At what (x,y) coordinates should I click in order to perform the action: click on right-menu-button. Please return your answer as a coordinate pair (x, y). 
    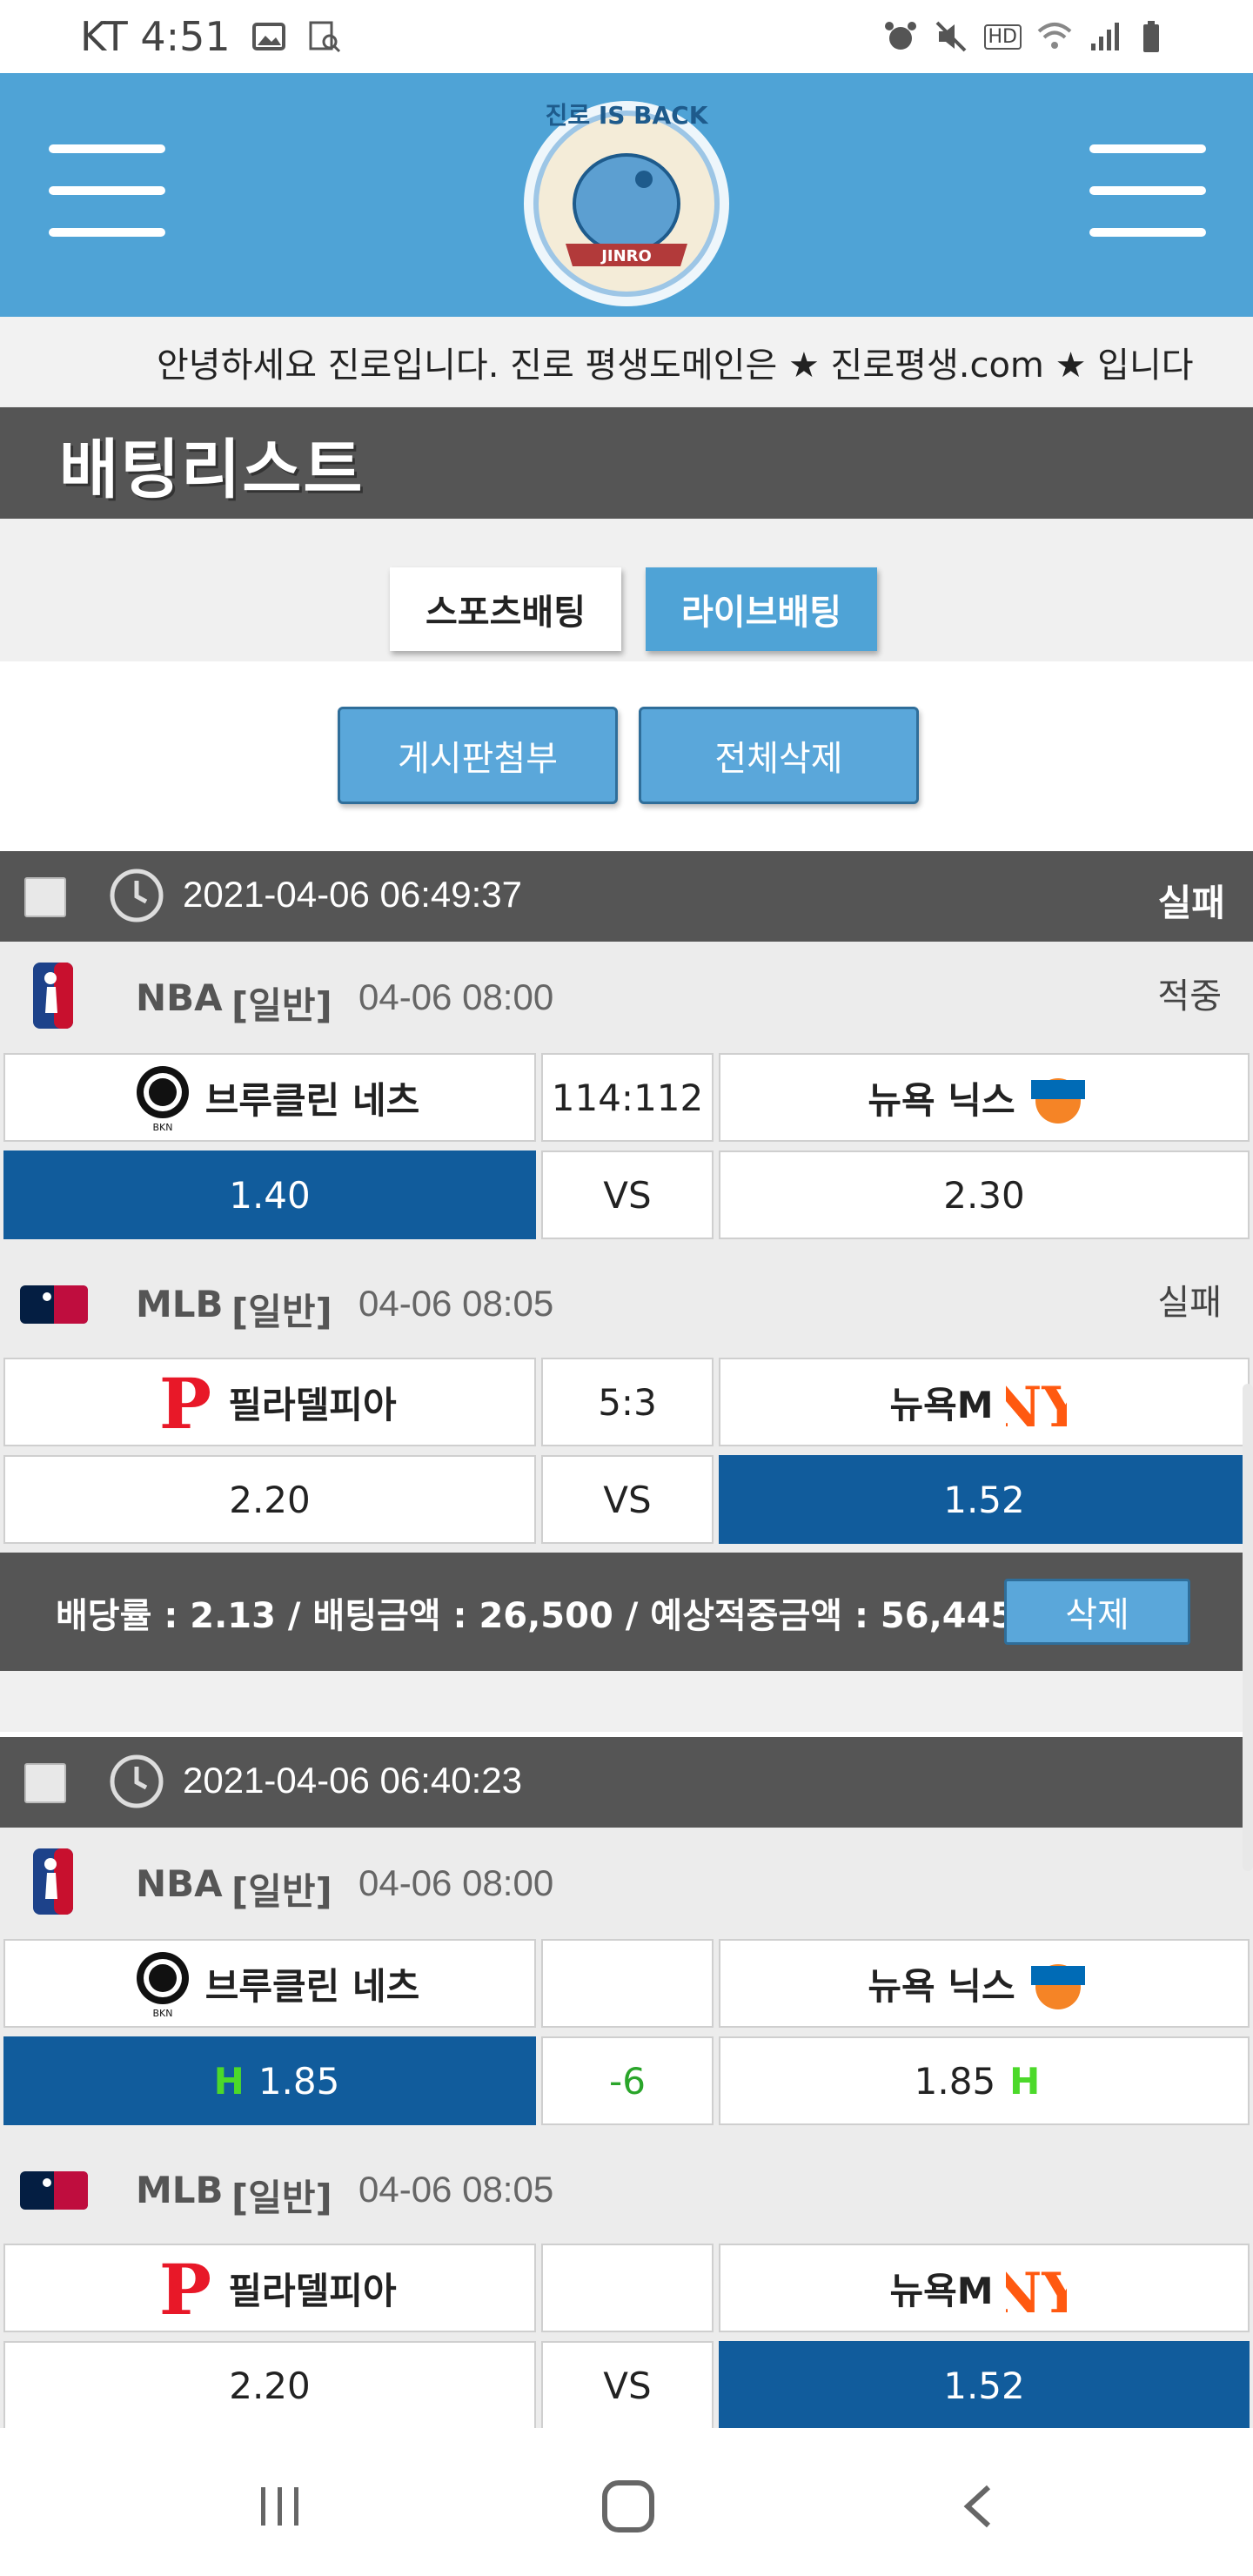
    Looking at the image, I should click on (1147, 191).